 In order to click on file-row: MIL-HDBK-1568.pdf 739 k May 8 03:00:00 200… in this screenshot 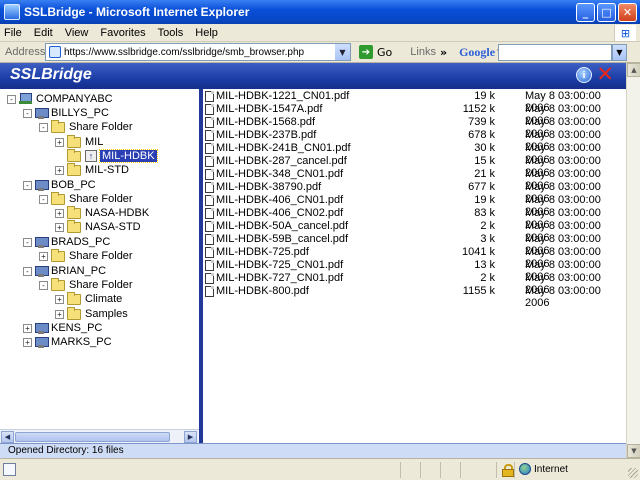, I will do `click(414, 128)`.